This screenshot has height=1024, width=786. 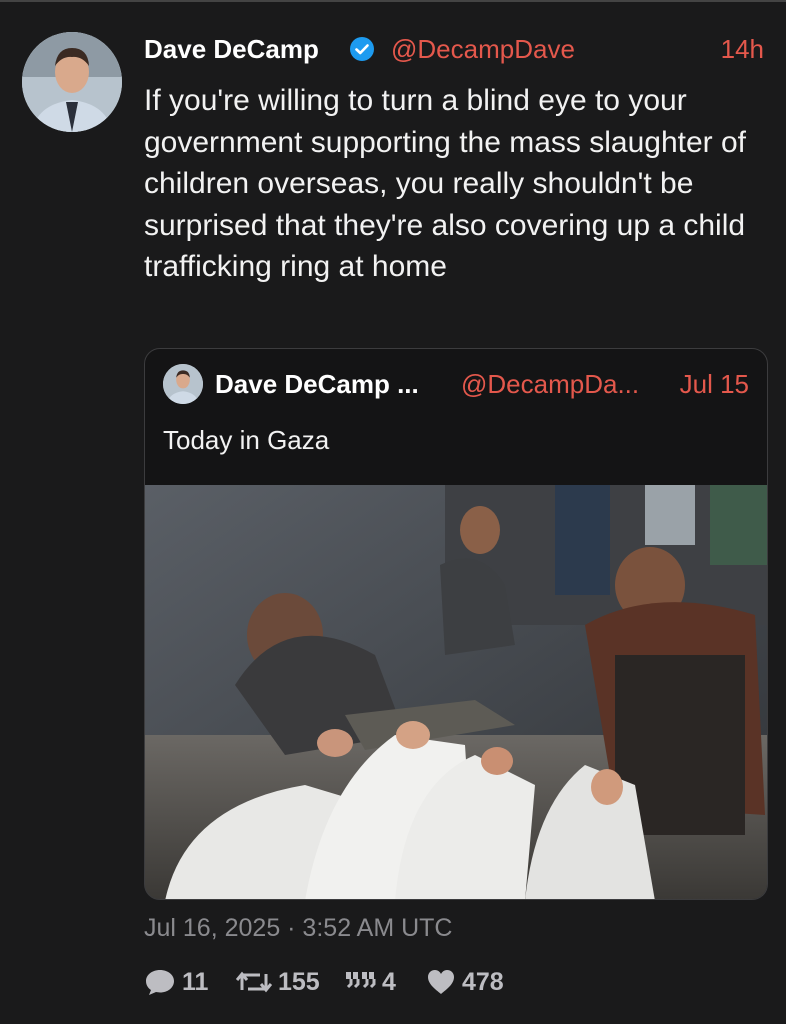 I want to click on author-handle: @DecampDave, so click(x=483, y=49).